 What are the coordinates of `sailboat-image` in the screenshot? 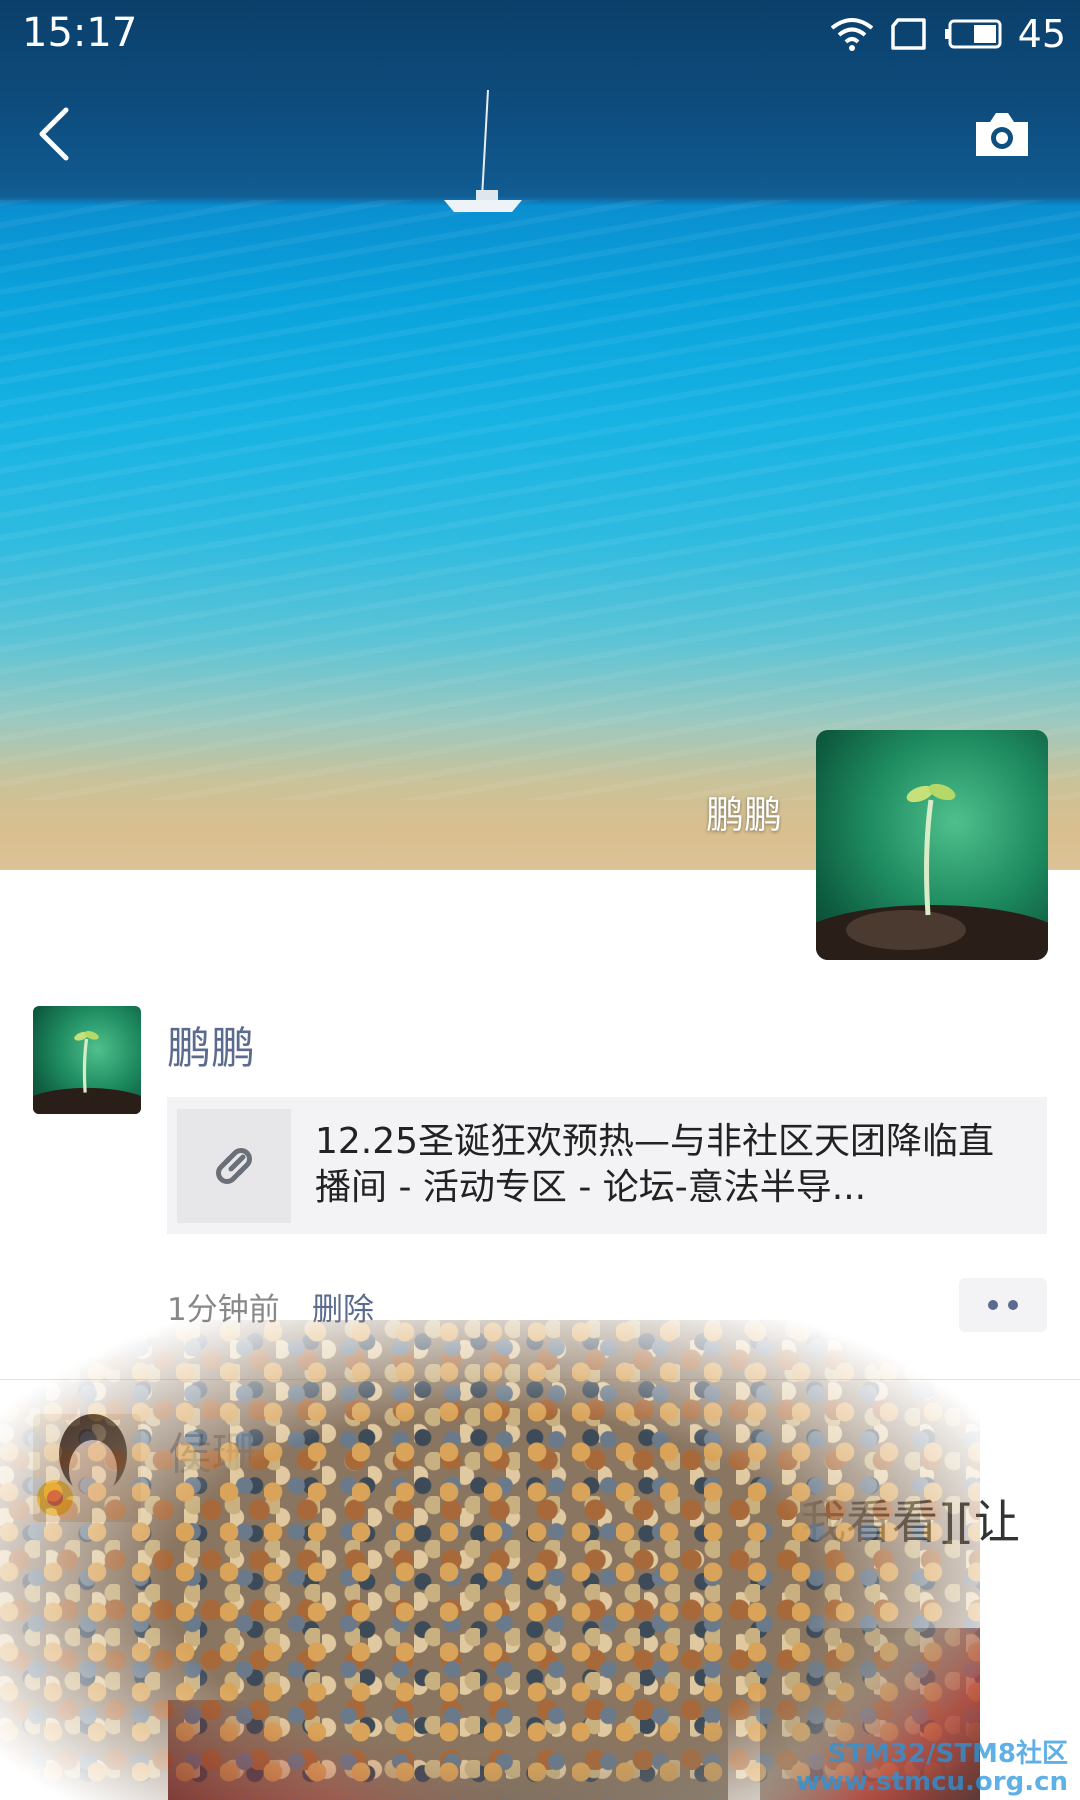 It's located at (483, 151).